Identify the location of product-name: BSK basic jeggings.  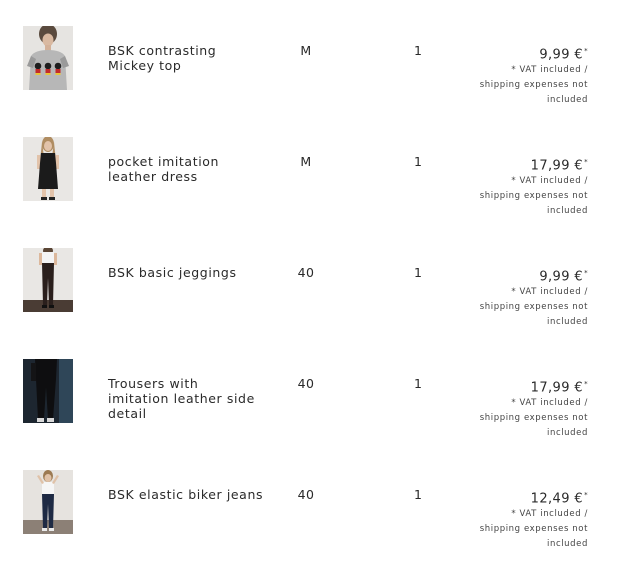
(188, 272).